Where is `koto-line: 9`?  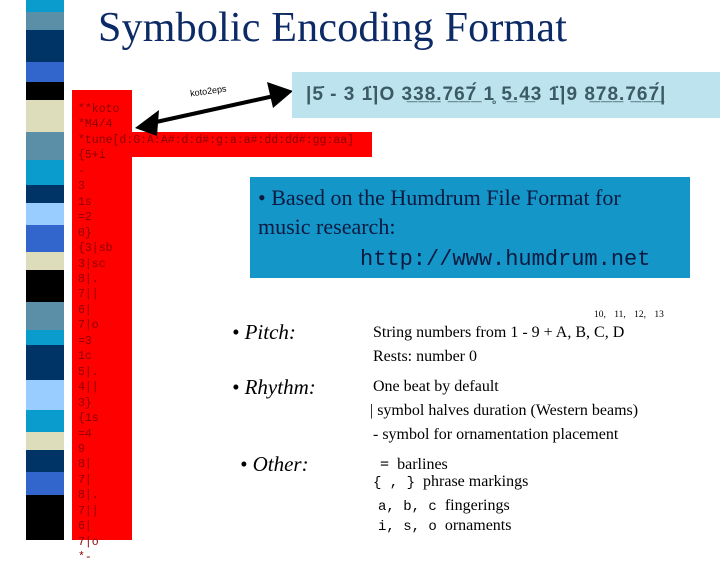
koto-line: 9 is located at coordinates (81, 449).